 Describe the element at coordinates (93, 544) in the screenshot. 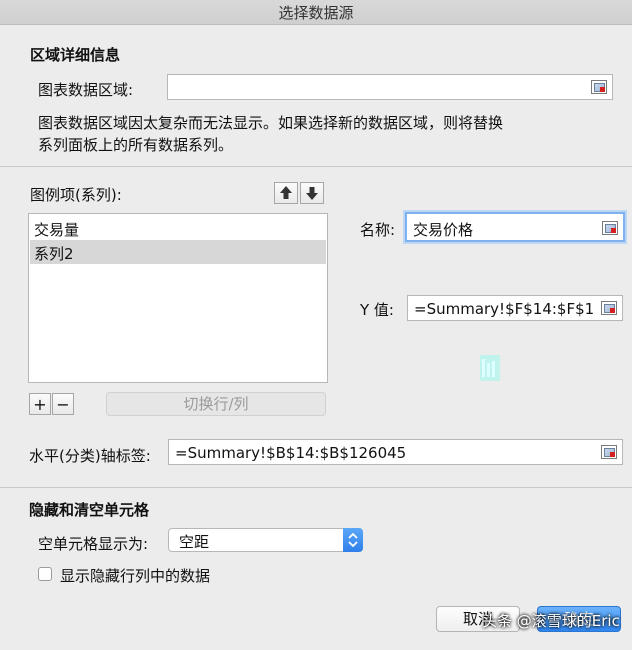

I see `empty-cells-label: 空单元格显示为:` at that location.